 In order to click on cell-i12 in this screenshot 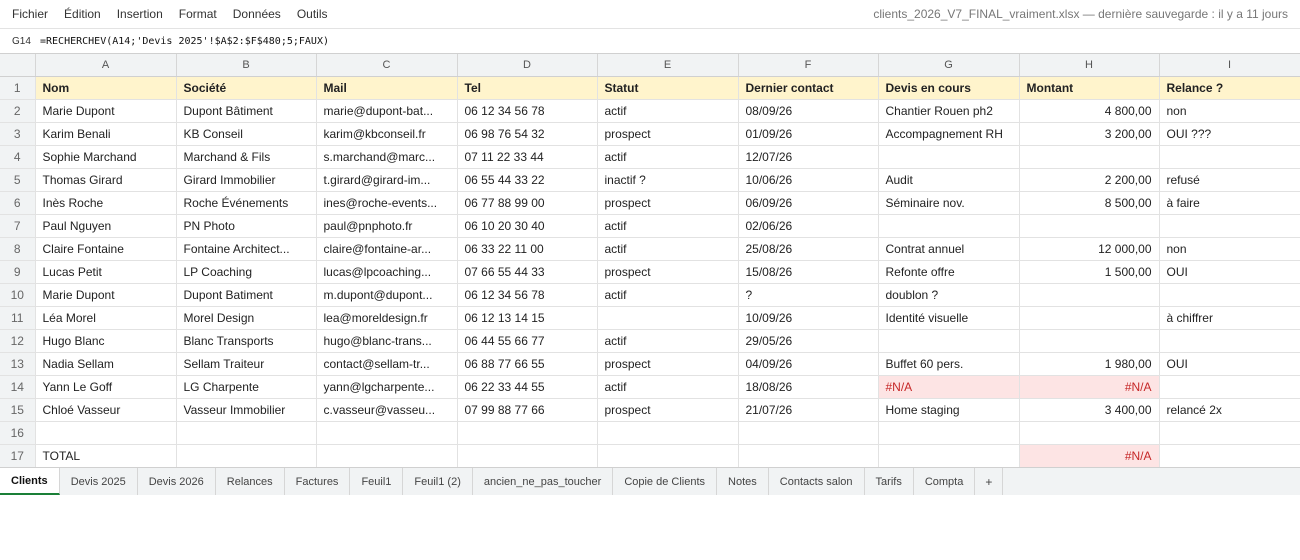, I will do `click(1229, 341)`.